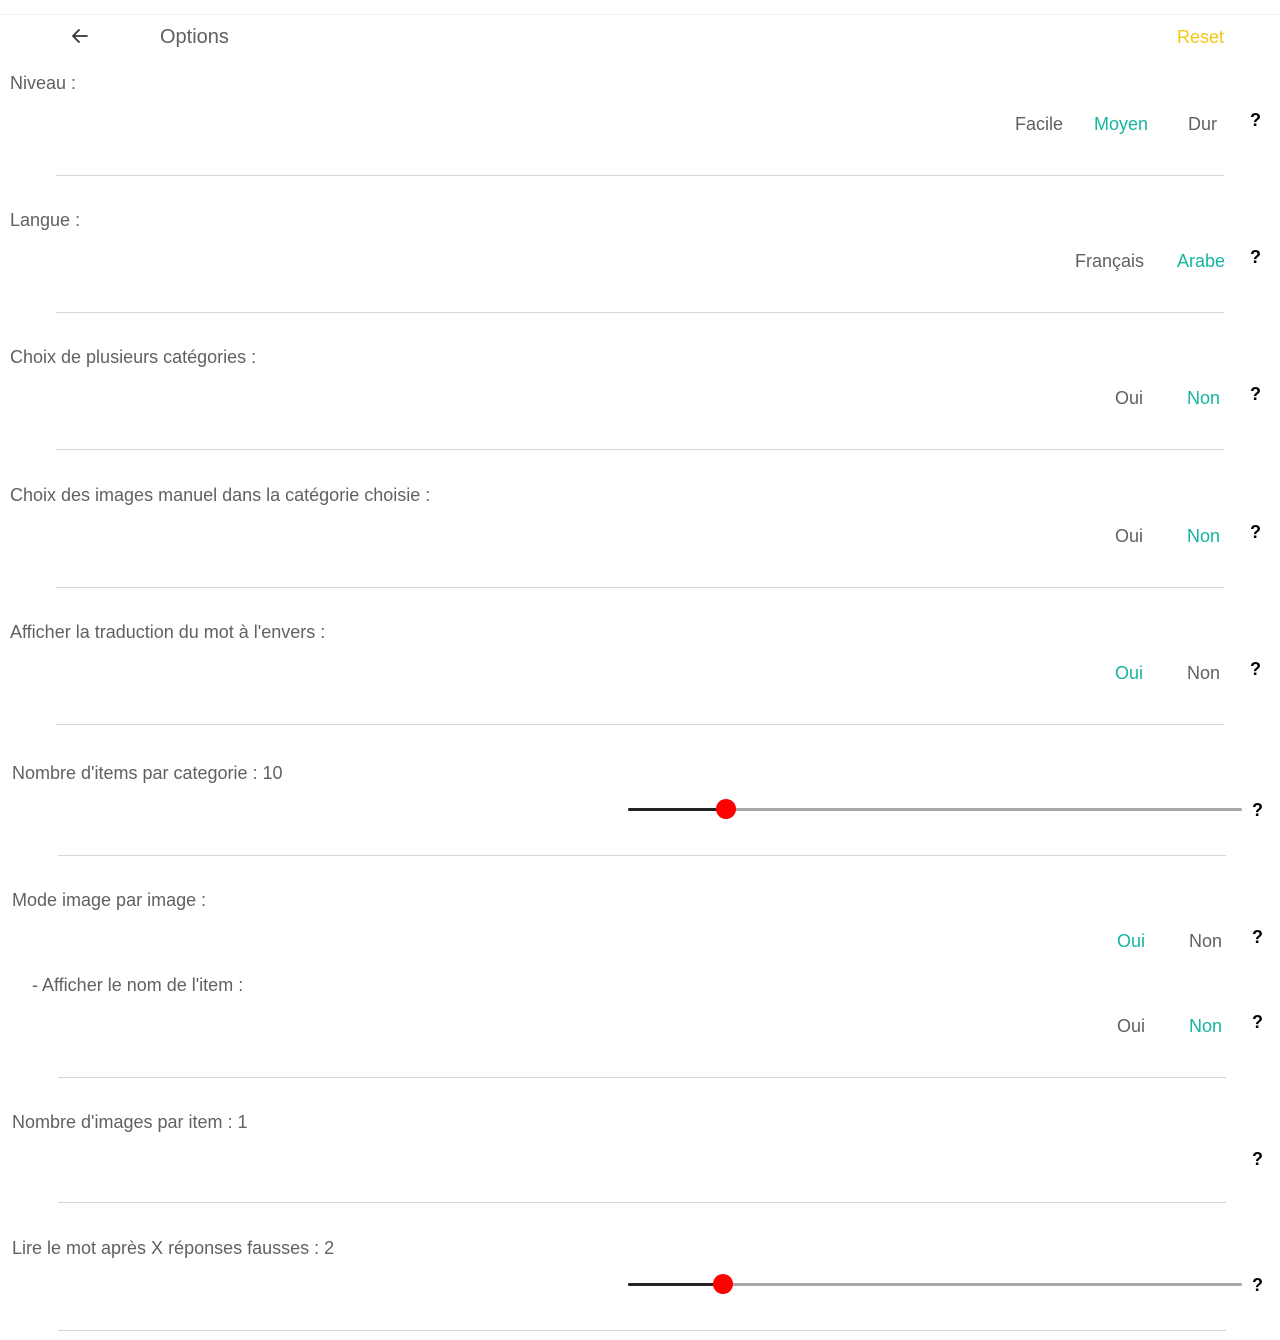 This screenshot has width=1280, height=1340. What do you see at coordinates (1255, 257) in the screenshot?
I see `langue-help-button: ?` at bounding box center [1255, 257].